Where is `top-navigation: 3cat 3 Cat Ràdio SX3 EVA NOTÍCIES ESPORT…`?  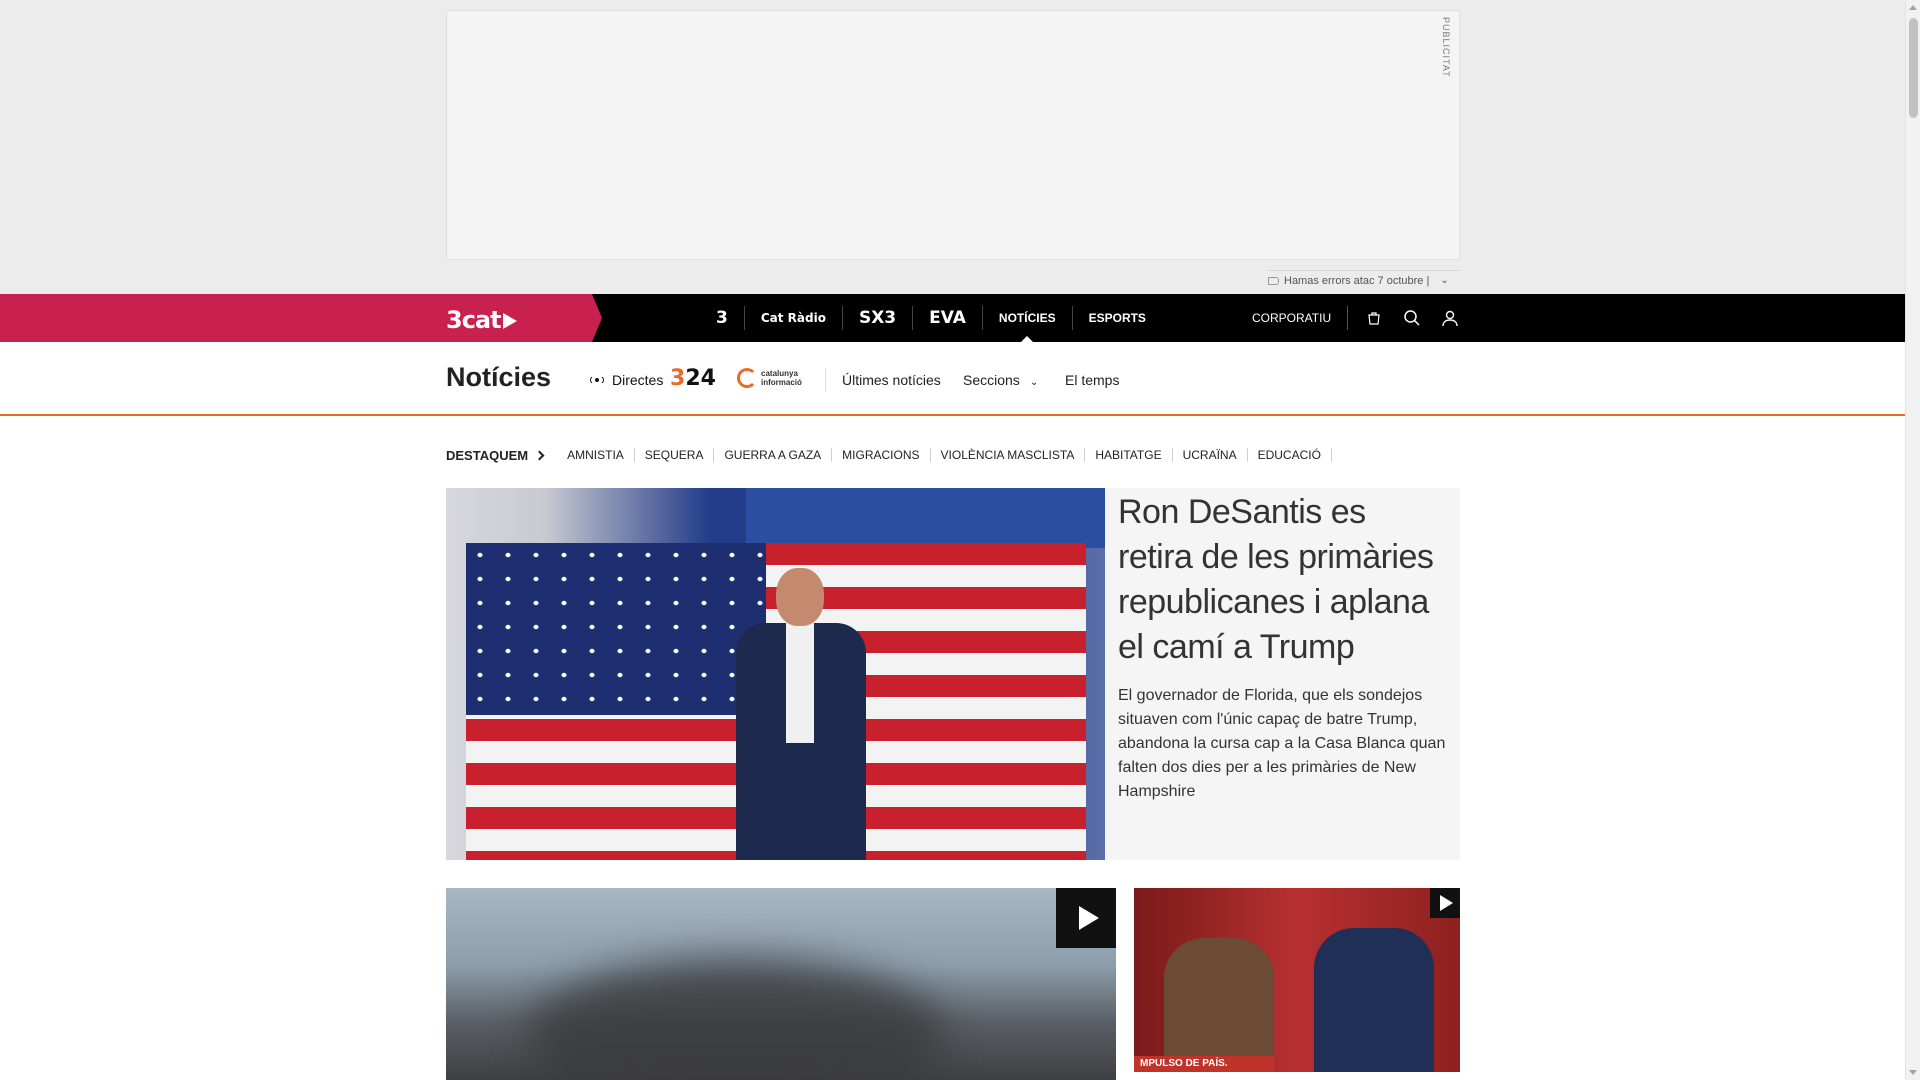
top-navigation: 3cat 3 Cat Ràdio SX3 EVA NOTÍCIES ESPORT… is located at coordinates (952, 318).